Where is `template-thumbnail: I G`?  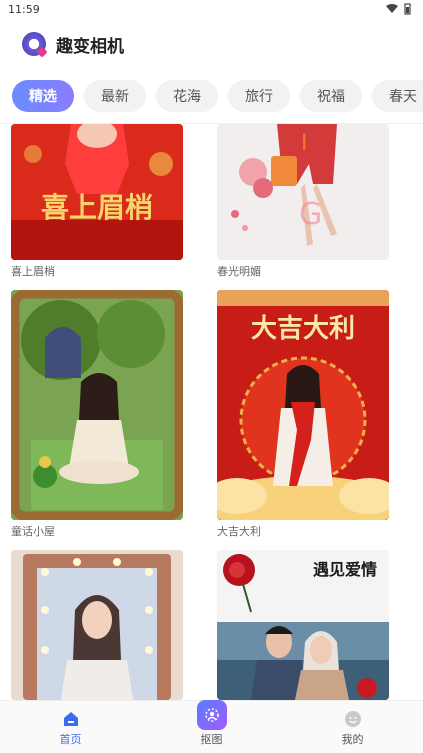
template-thumbnail: I G is located at coordinates (303, 192).